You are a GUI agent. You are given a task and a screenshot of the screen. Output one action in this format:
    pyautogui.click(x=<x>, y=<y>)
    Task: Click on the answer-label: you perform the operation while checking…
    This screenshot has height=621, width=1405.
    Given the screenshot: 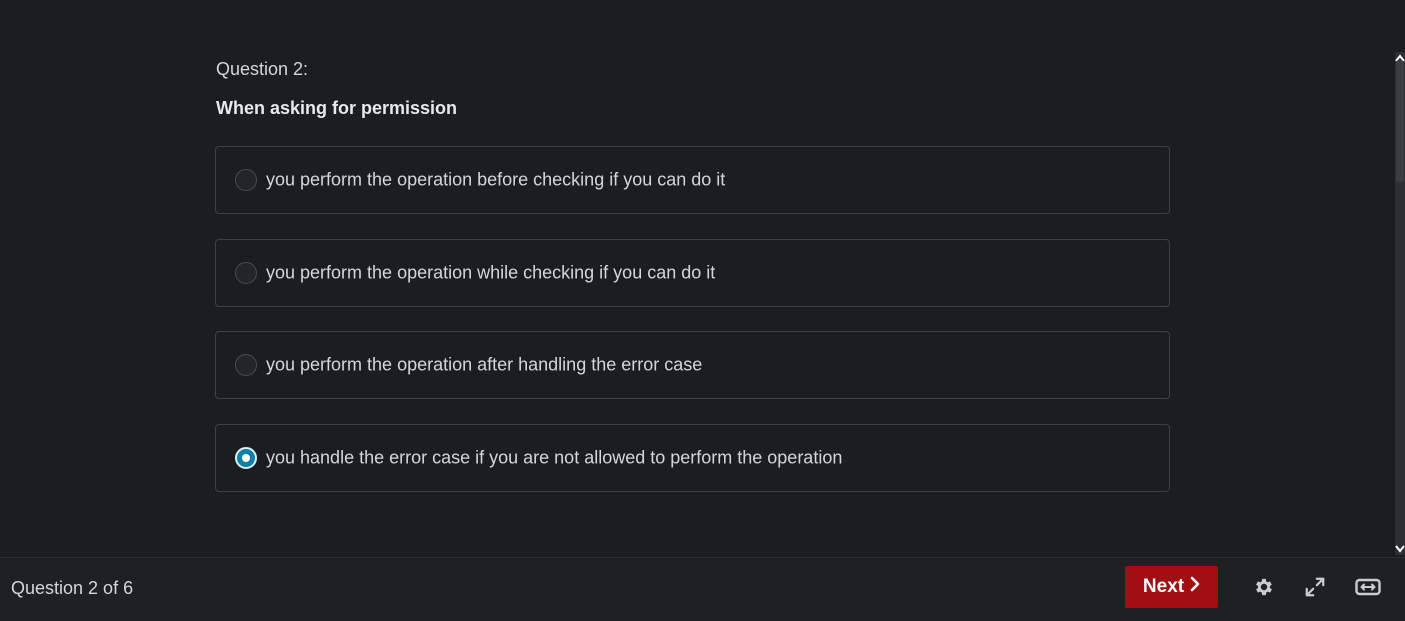 What is the action you would take?
    pyautogui.click(x=491, y=272)
    